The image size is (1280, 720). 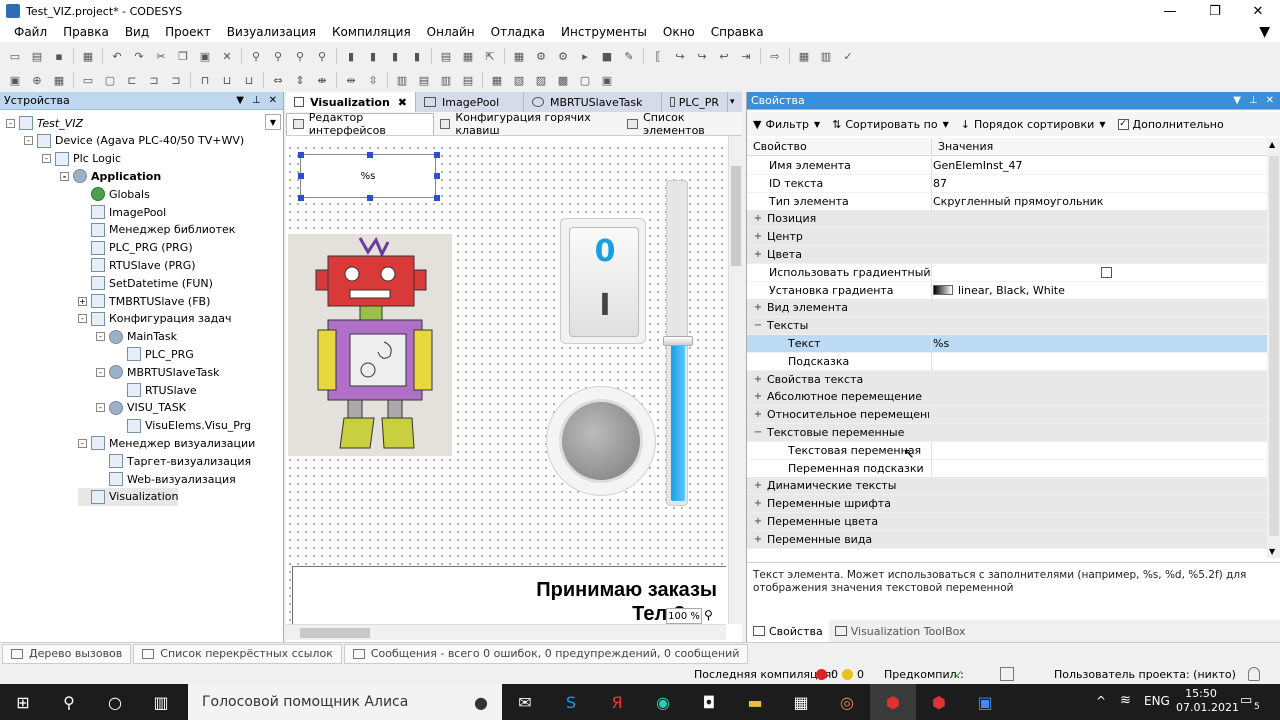 What do you see at coordinates (1215, 11) in the screenshot?
I see `maximize-button: ❐` at bounding box center [1215, 11].